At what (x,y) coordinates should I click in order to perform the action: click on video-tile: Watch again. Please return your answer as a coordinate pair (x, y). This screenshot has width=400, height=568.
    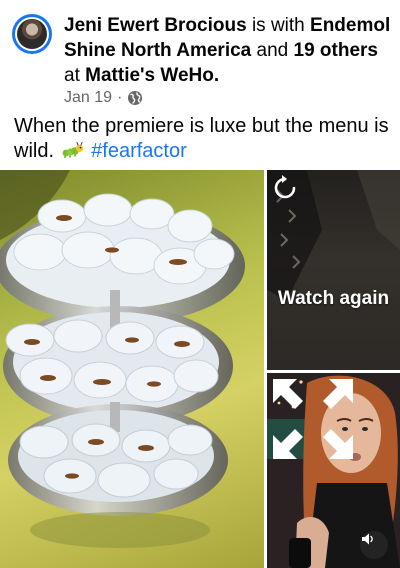
    Looking at the image, I should click on (333, 270).